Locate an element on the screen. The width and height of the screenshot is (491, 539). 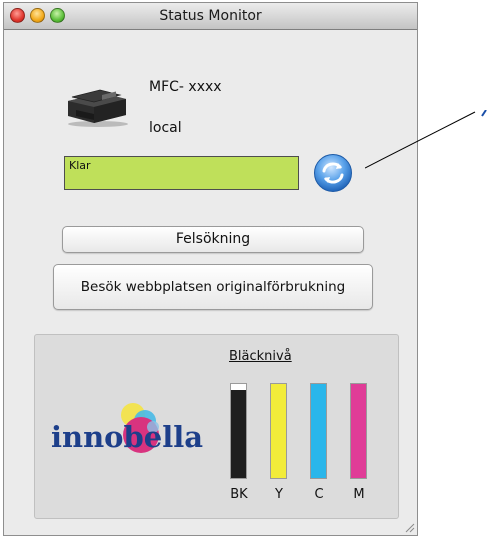
ink-bar-c is located at coordinates (318, 431).